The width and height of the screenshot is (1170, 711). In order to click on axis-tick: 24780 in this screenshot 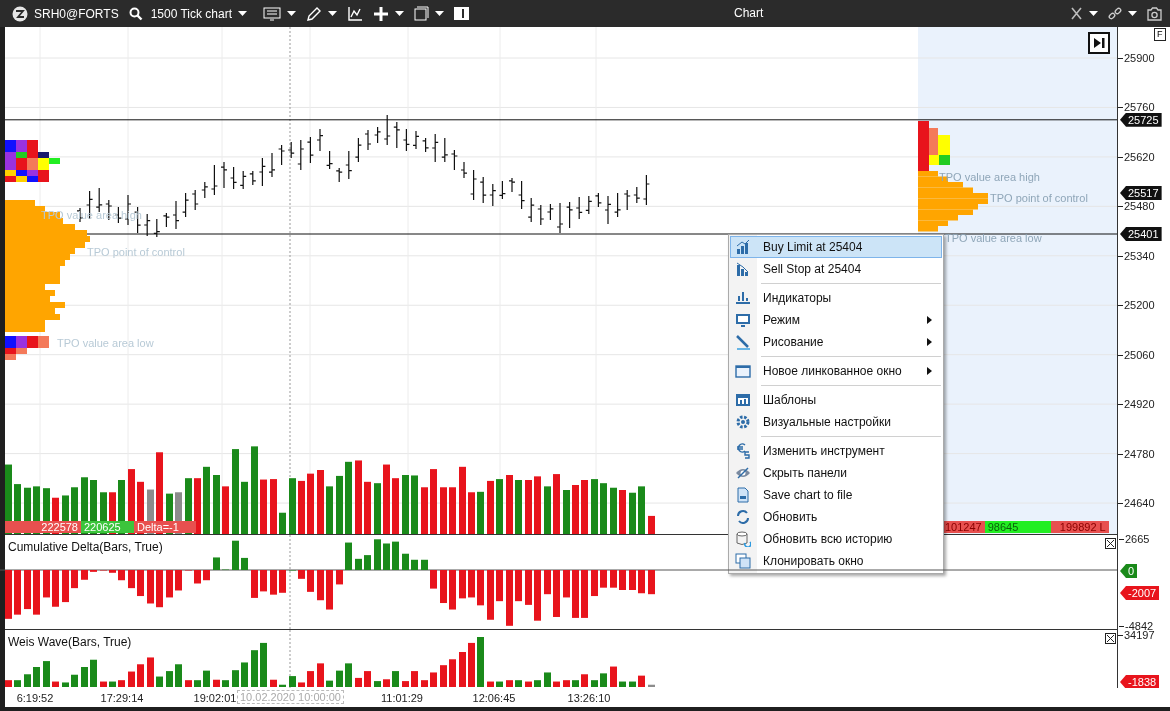, I will do `click(1136, 453)`.